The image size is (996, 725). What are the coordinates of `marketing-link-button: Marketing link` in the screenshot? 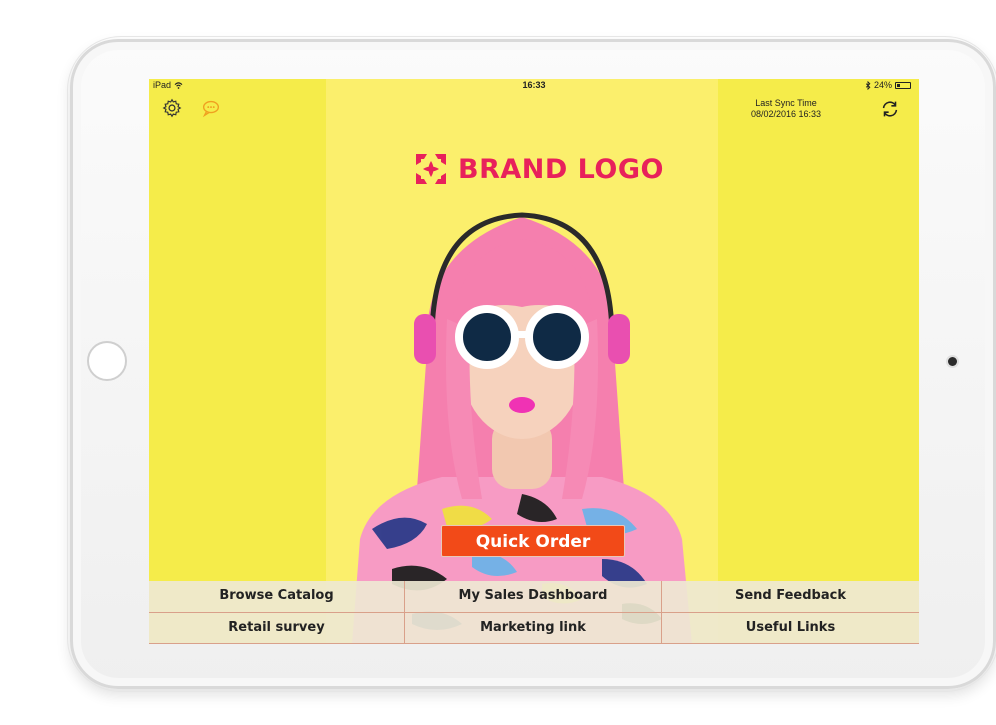 It's located at (533, 628).